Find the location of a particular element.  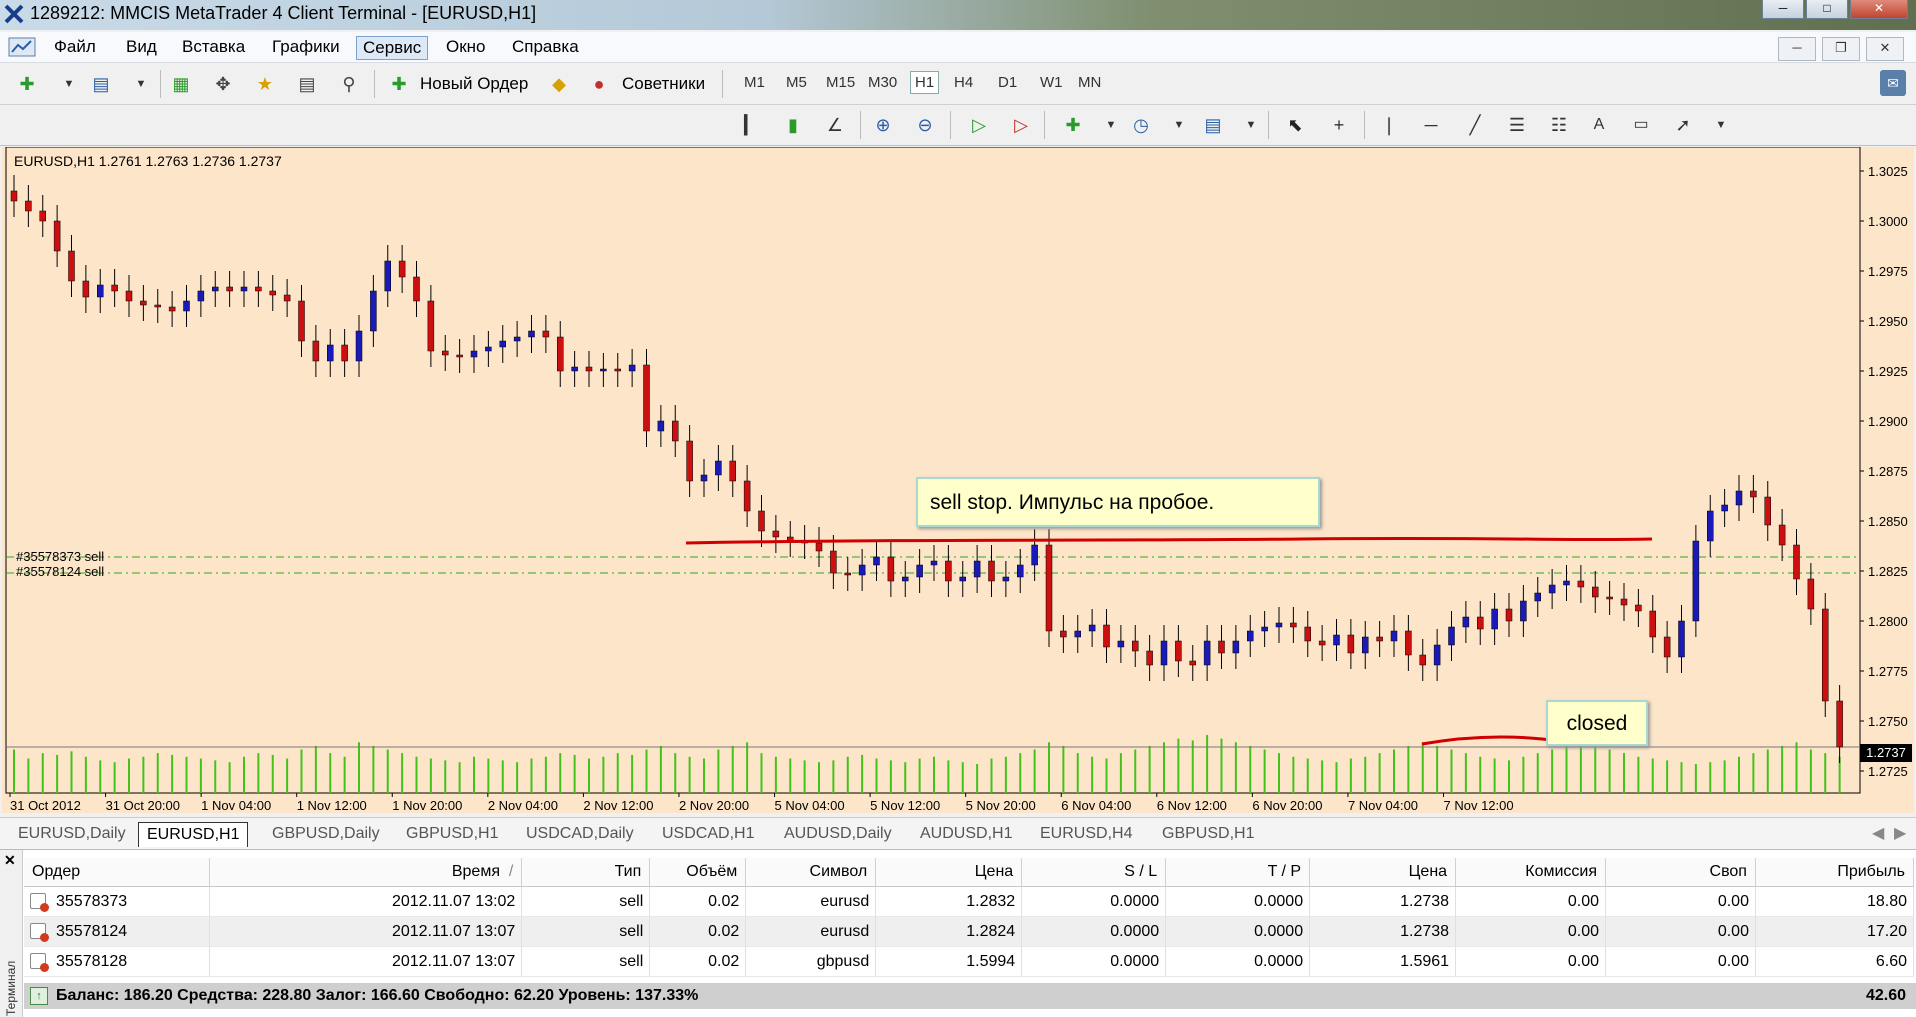

zoom-in-icon: ⊕ is located at coordinates (883, 125).